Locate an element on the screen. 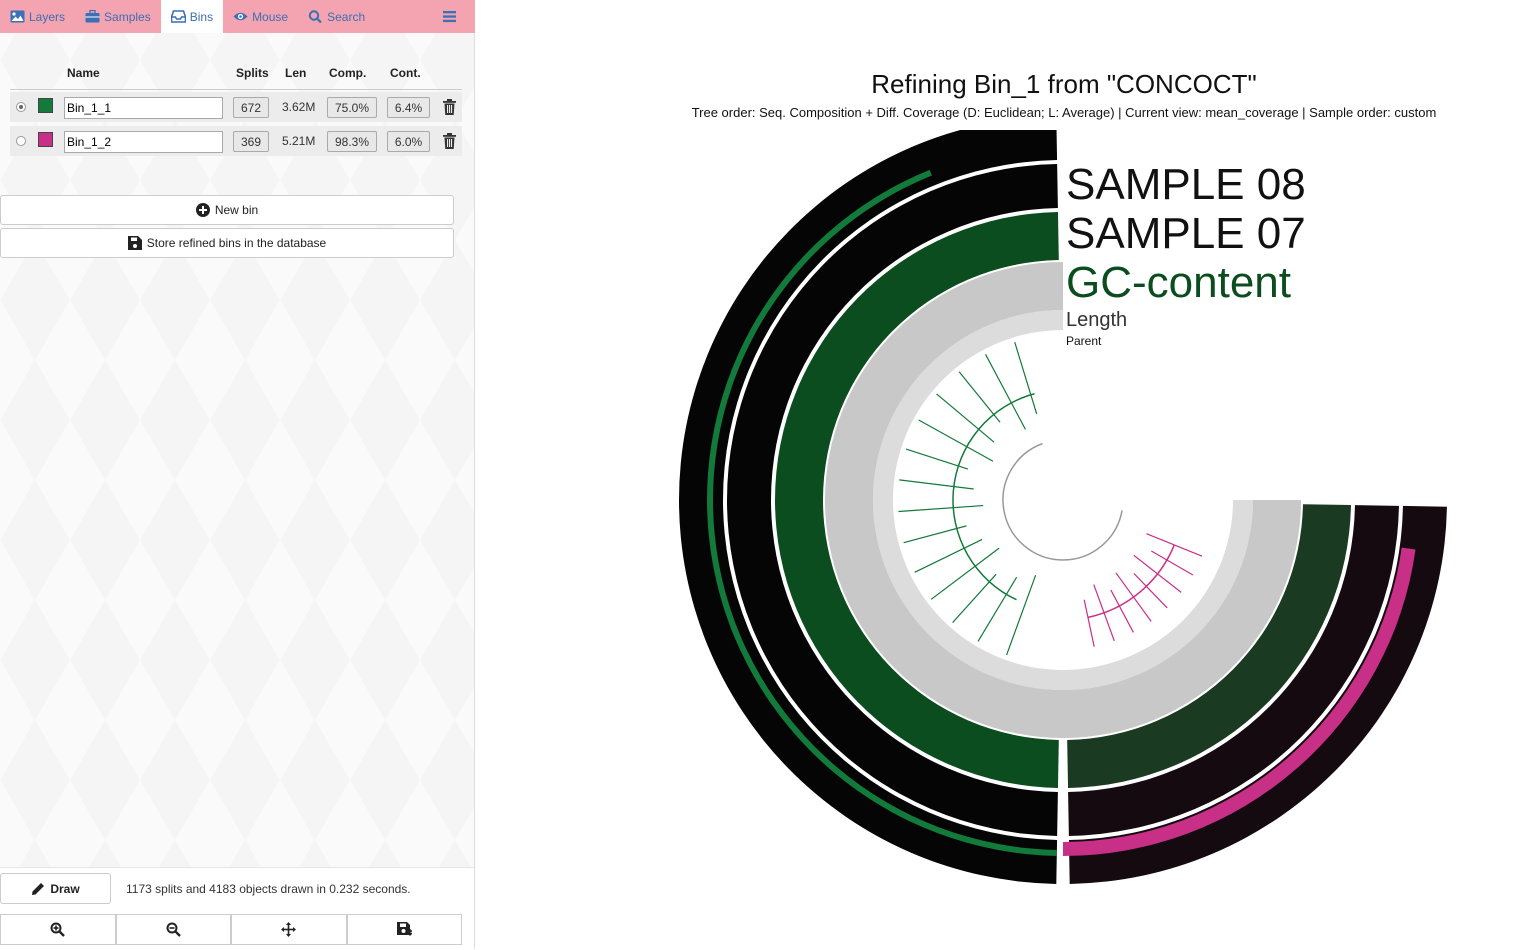 The image size is (1537, 950). layer-label-gc-content: GC-content is located at coordinates (1178, 282).